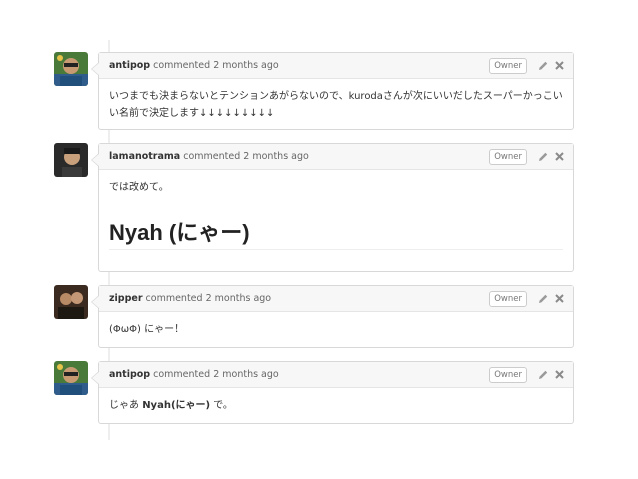 Image resolution: width=638 pixels, height=479 pixels. What do you see at coordinates (336, 157) in the screenshot?
I see `comment-header: lamanotrama commented 2 months ago Owner` at bounding box center [336, 157].